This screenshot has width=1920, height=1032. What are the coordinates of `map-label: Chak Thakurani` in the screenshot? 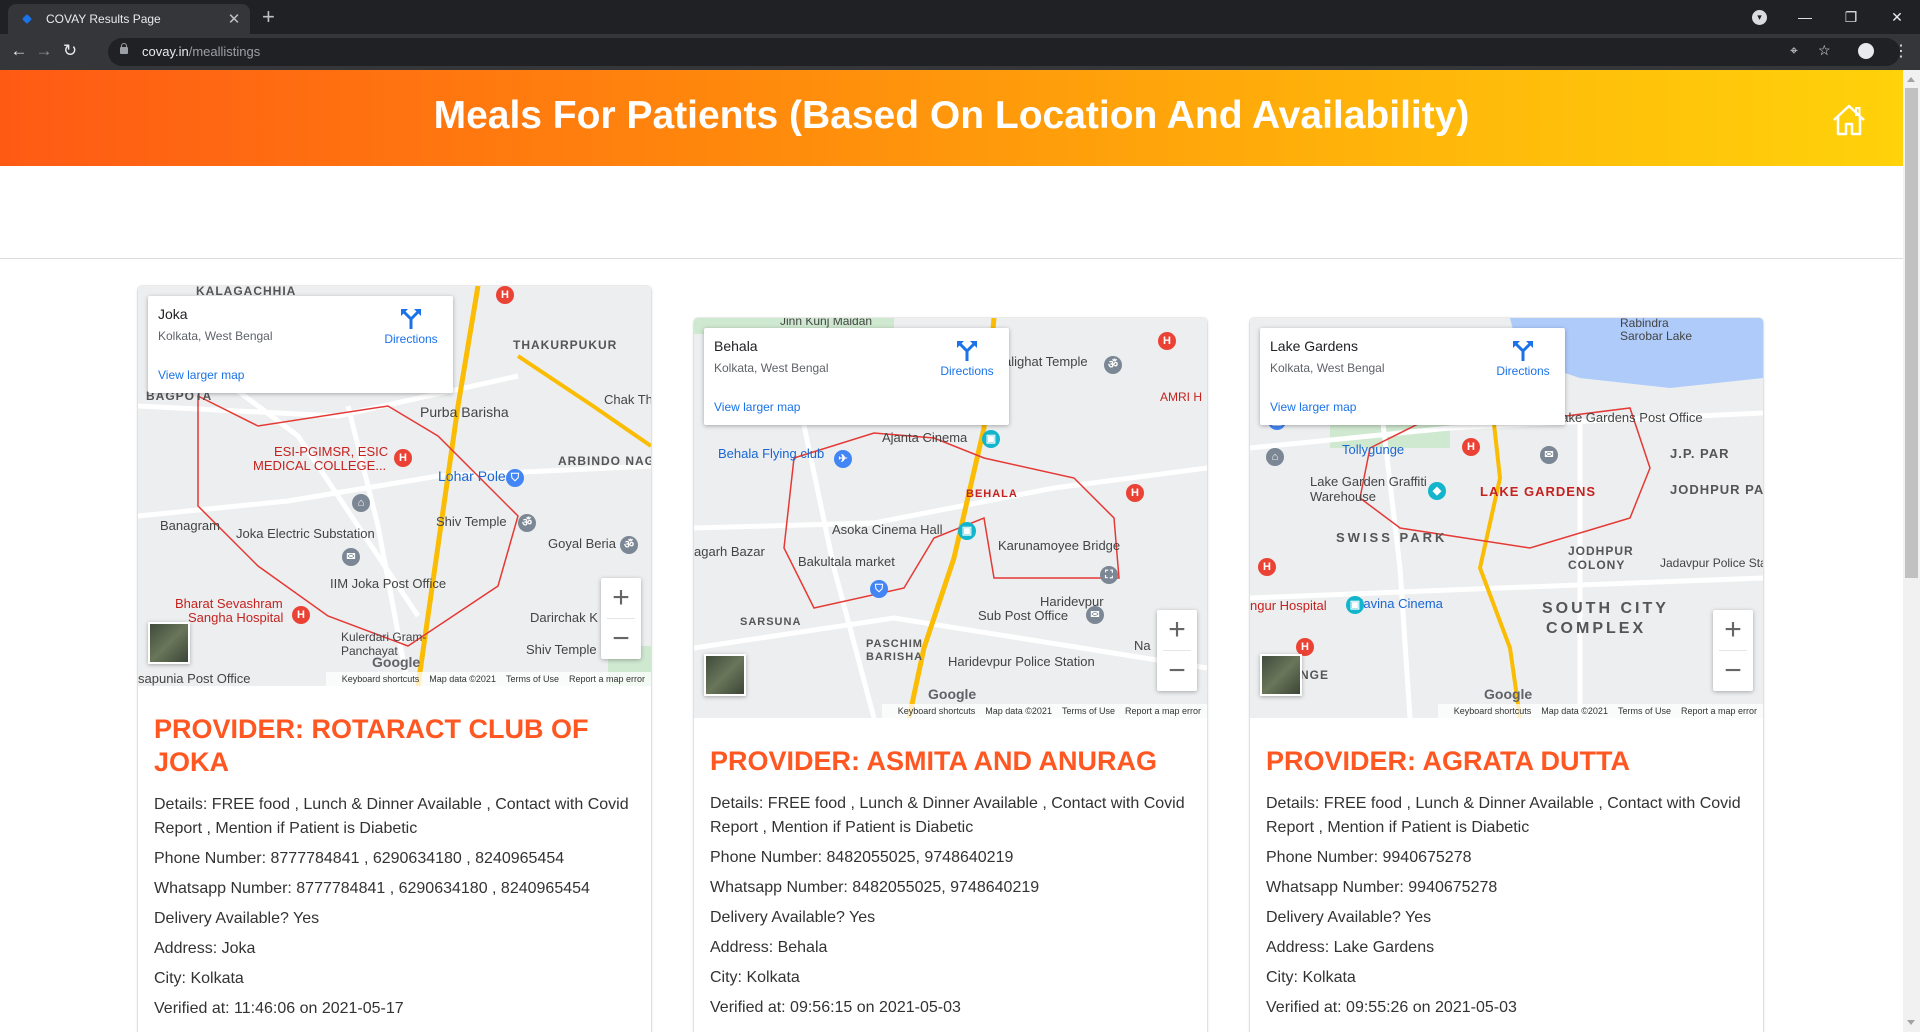 It's located at (627, 399).